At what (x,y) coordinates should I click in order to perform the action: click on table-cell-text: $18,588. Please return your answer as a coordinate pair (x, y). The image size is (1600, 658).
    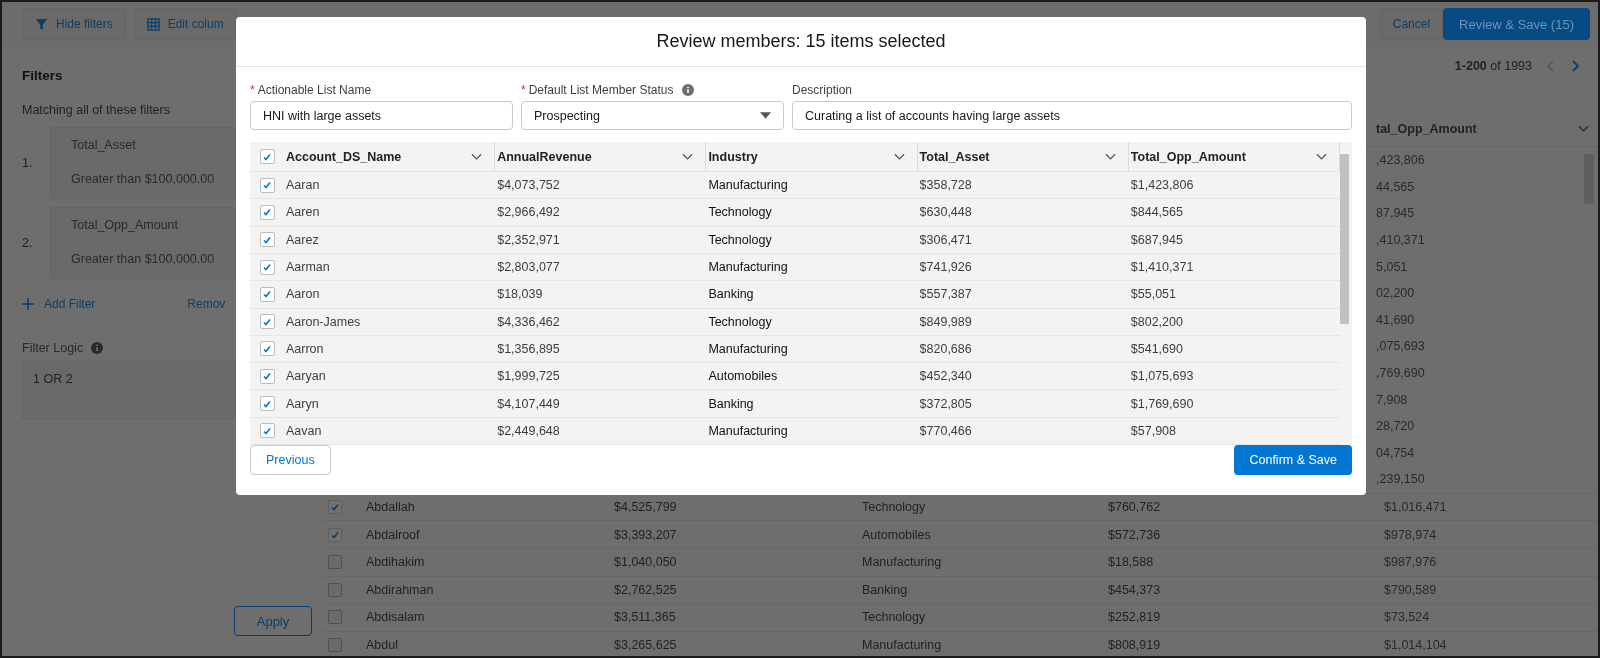
    Looking at the image, I should click on (1131, 562).